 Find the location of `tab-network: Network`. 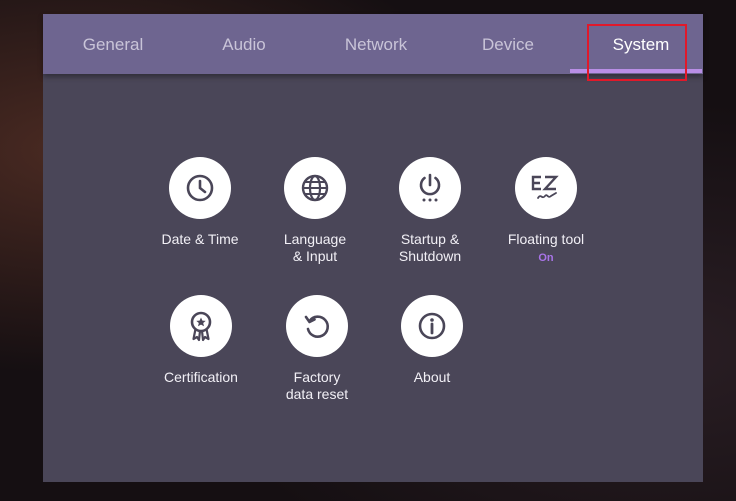

tab-network: Network is located at coordinates (376, 44).